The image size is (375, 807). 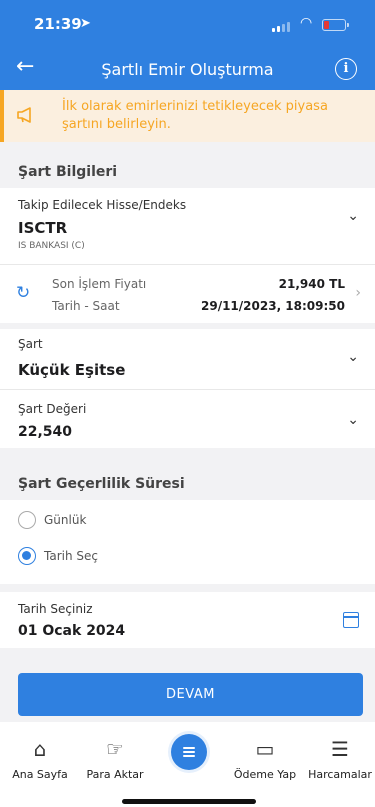 I want to click on info-icon: i, so click(x=346, y=69).